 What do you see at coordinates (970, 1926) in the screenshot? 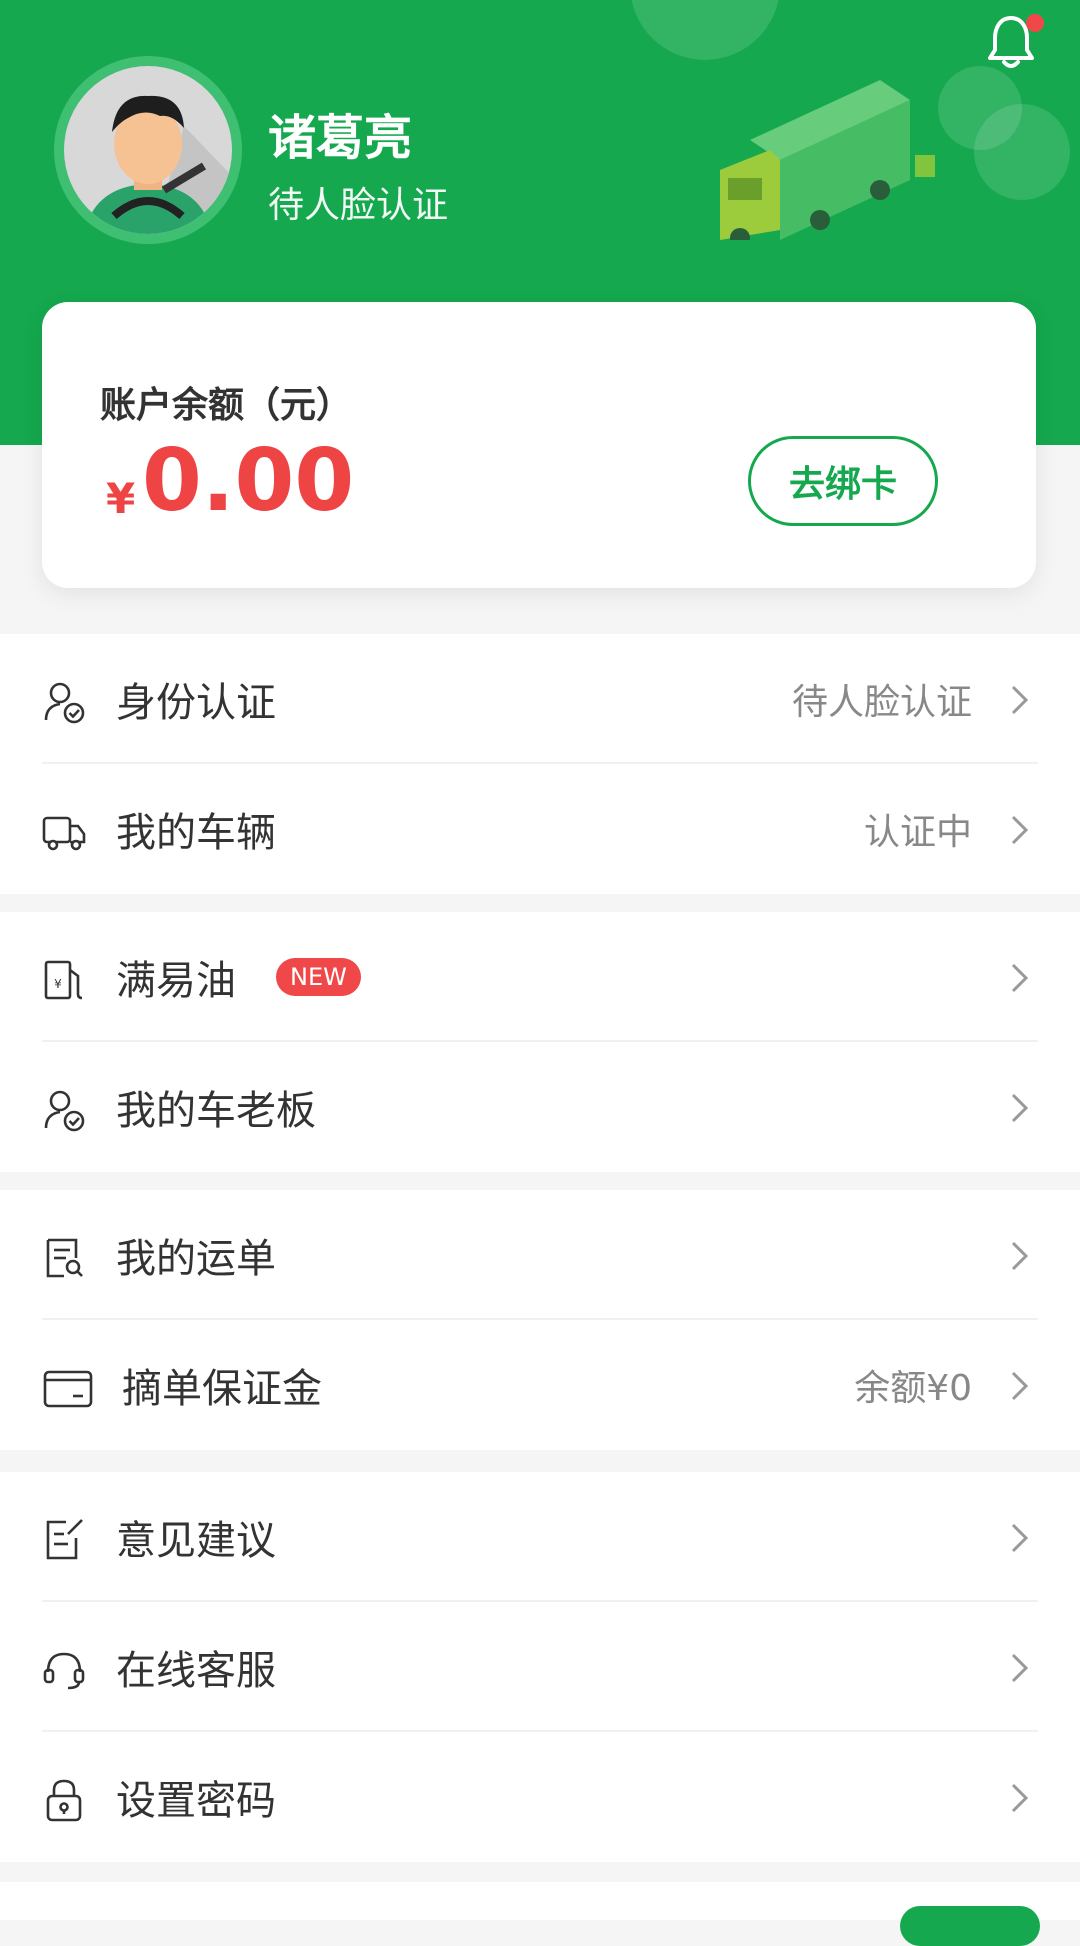
I see `toggle-switch` at bounding box center [970, 1926].